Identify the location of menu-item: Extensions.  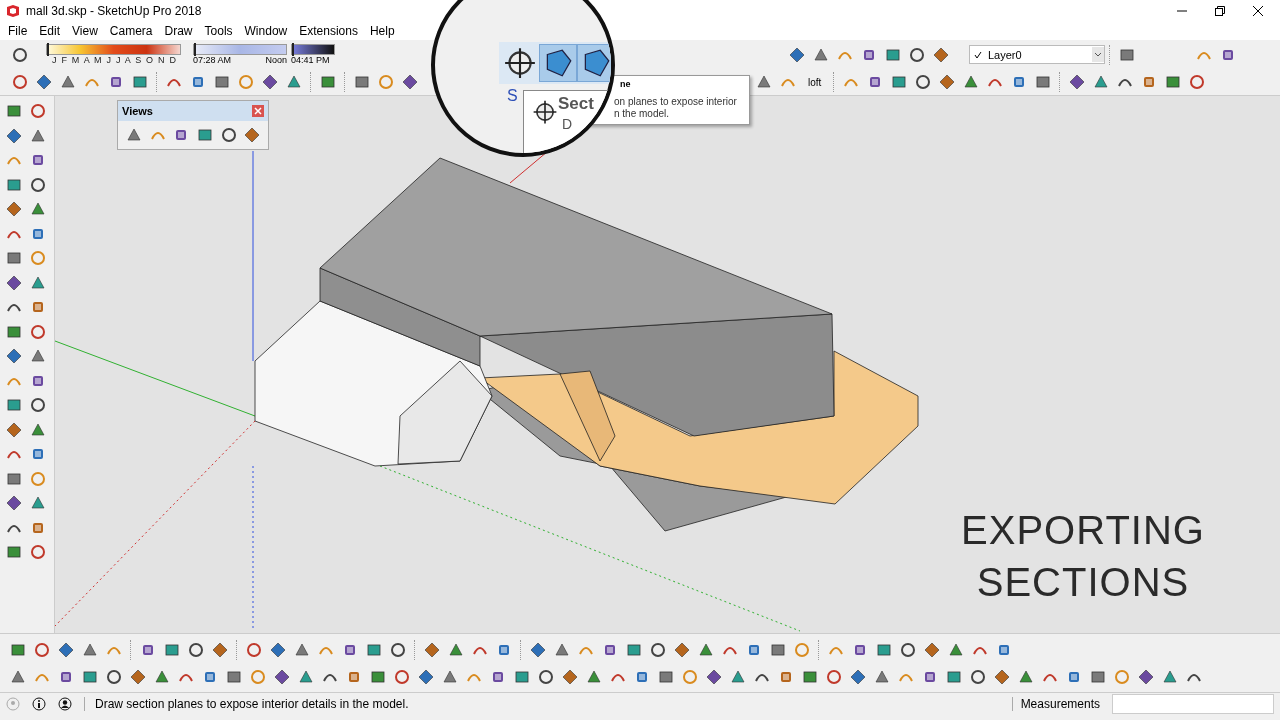
(328, 30).